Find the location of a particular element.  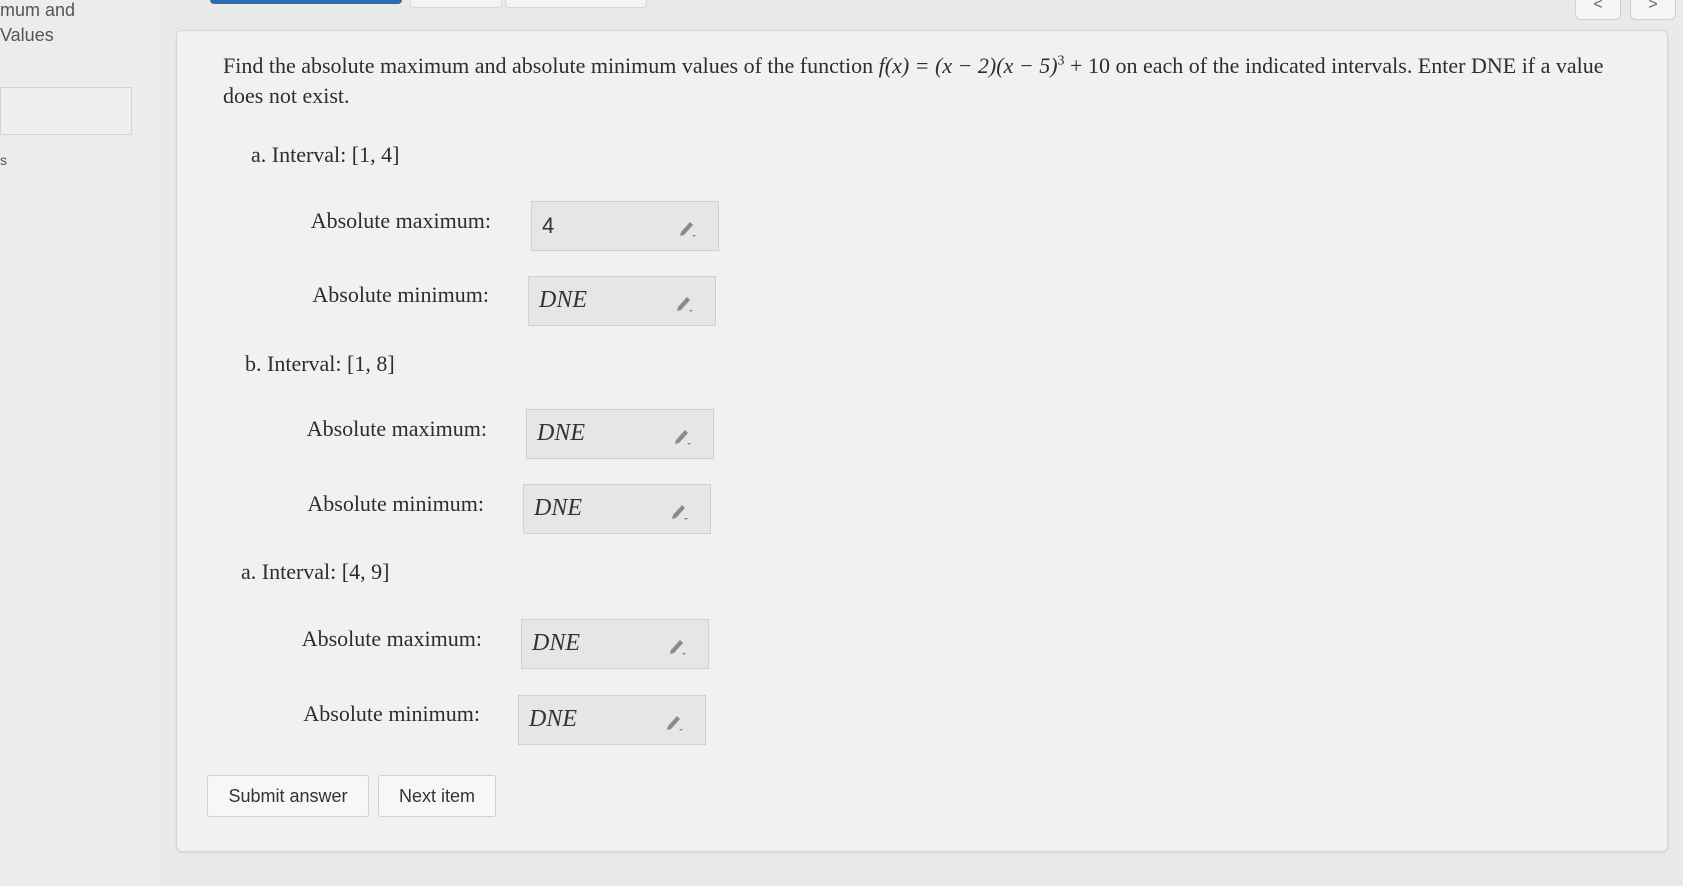

part-a-max-label: Absolute maximum: is located at coordinates (400, 220).